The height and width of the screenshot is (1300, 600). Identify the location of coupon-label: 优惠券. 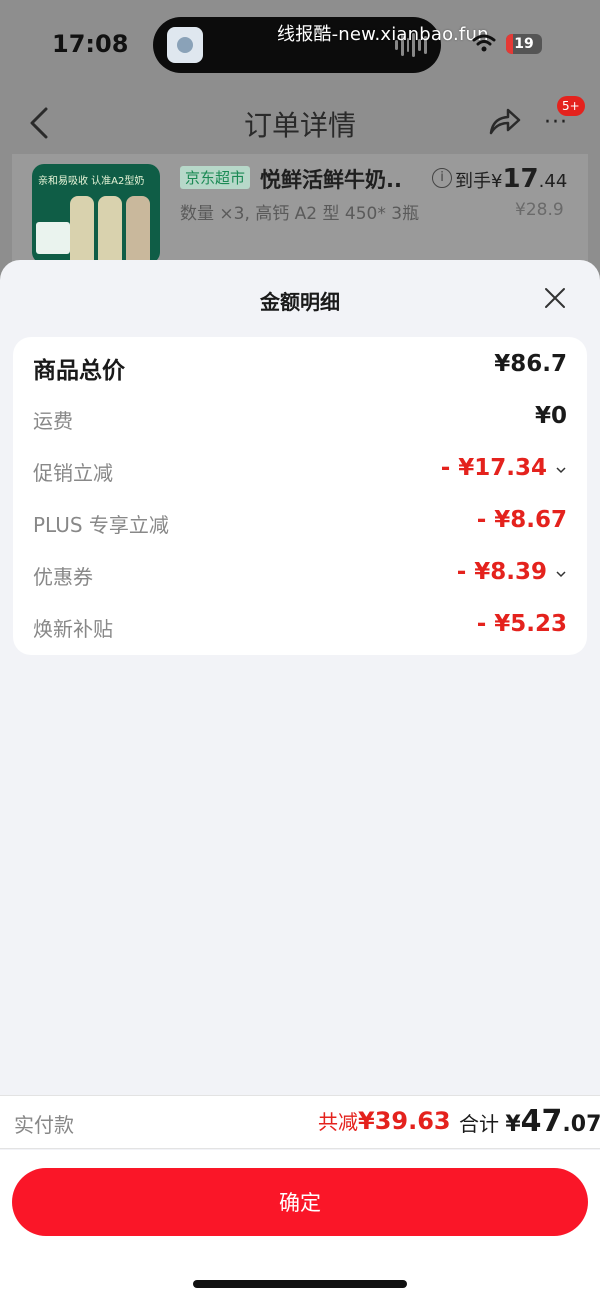
(63, 577).